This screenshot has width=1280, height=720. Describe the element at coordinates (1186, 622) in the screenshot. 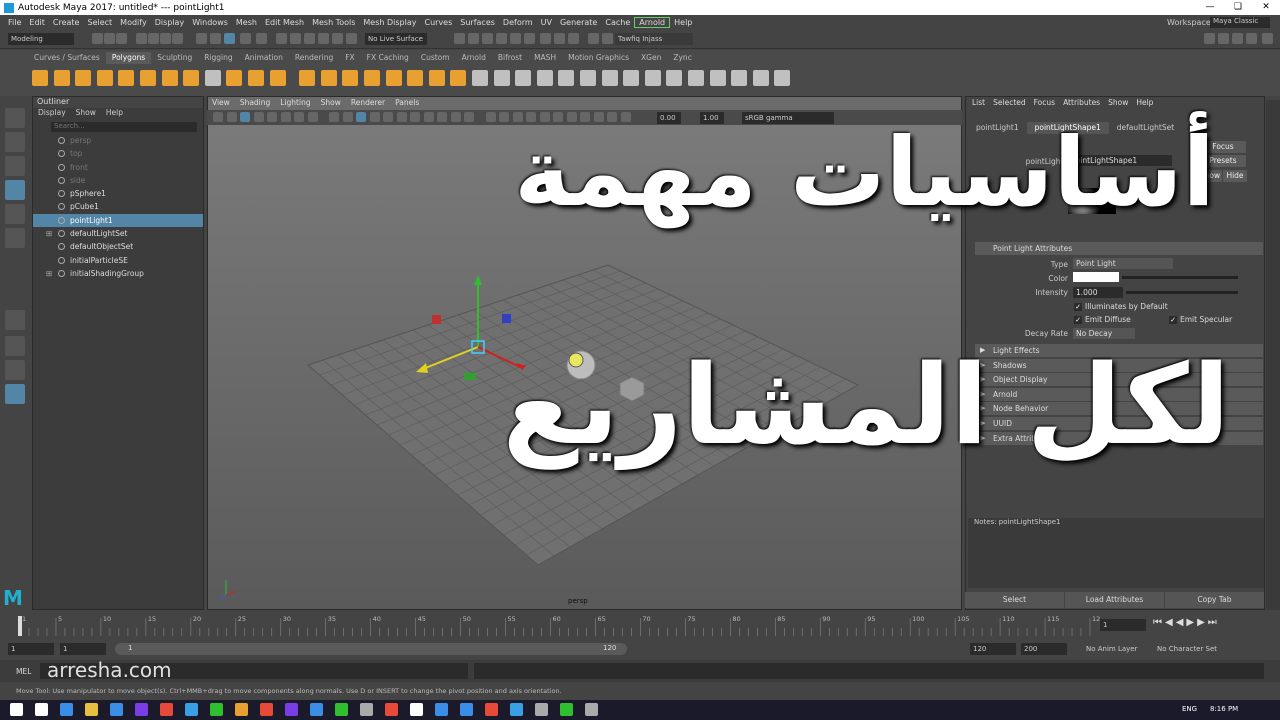

I see `playback-controls: ⏮◀◀▶▶⏭` at that location.